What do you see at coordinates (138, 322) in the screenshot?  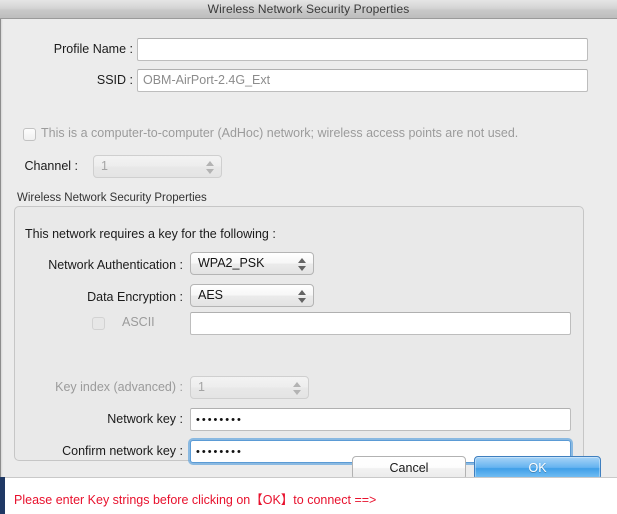 I see `ascii-label: ASCII` at bounding box center [138, 322].